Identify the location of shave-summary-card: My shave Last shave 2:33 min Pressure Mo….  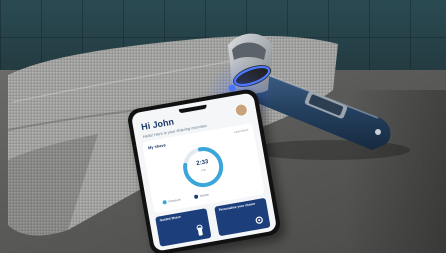
(203, 168).